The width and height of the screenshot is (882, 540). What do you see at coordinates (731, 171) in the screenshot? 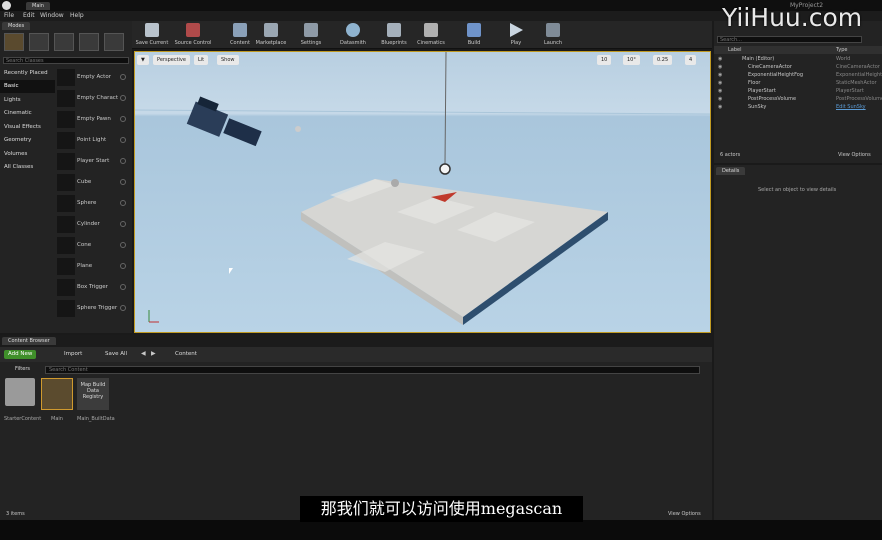
I see `details-tab: Details` at bounding box center [731, 171].